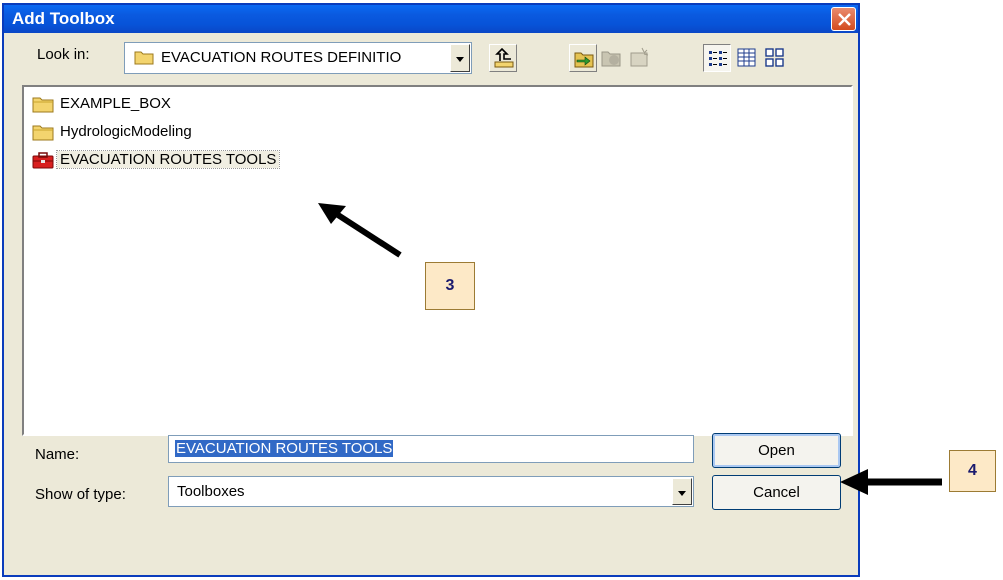 The image size is (1003, 580). I want to click on name-input: EVACUATION ROUTES TOOLS, so click(431, 449).